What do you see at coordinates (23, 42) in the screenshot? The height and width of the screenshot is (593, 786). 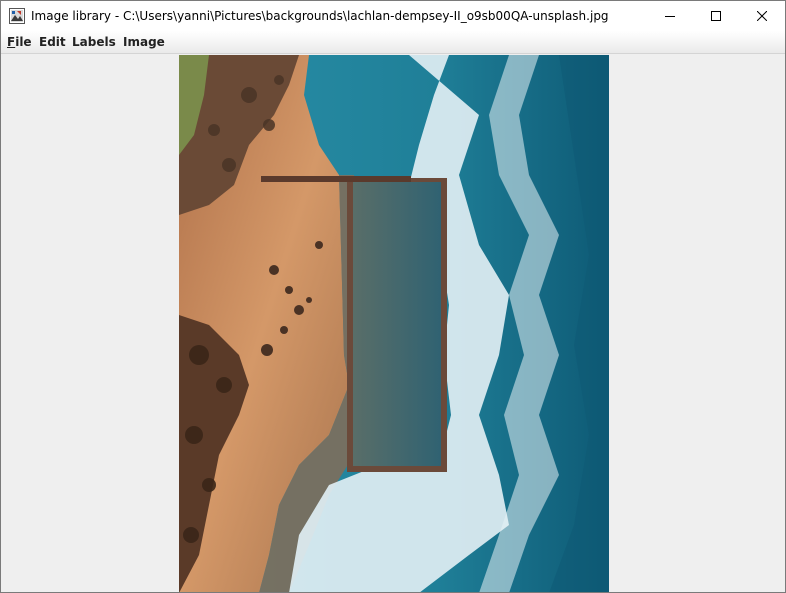 I see `menu-file-rest: ile` at bounding box center [23, 42].